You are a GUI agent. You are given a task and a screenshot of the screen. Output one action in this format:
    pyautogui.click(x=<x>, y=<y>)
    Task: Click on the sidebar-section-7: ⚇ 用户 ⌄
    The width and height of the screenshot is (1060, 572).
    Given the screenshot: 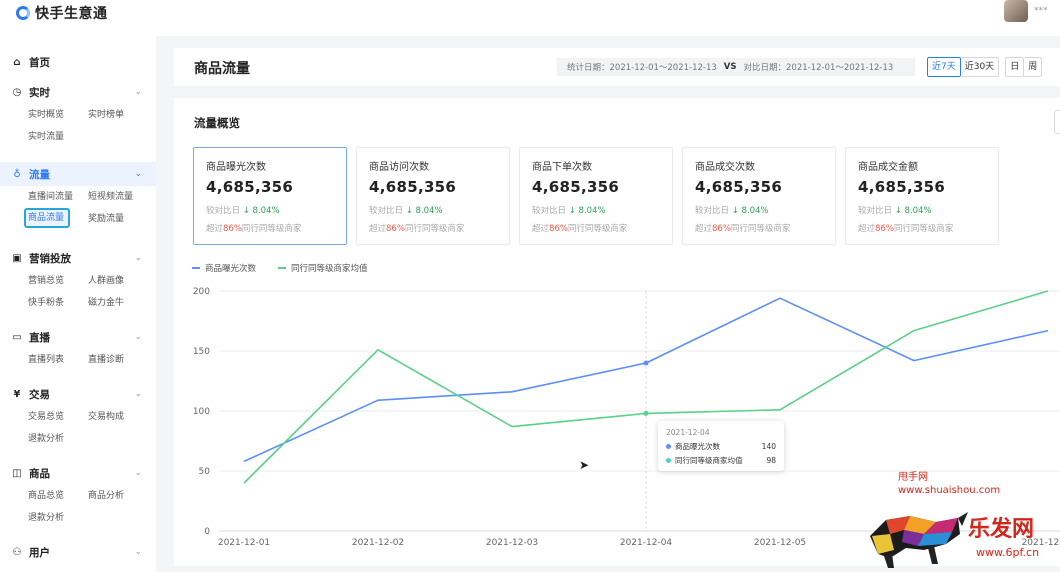 What is the action you would take?
    pyautogui.click(x=78, y=552)
    